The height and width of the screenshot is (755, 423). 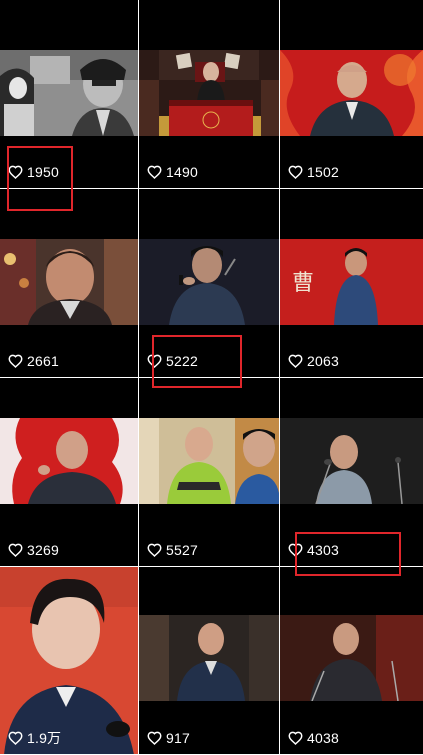 I want to click on video-tile: 3269, so click(x=69, y=472).